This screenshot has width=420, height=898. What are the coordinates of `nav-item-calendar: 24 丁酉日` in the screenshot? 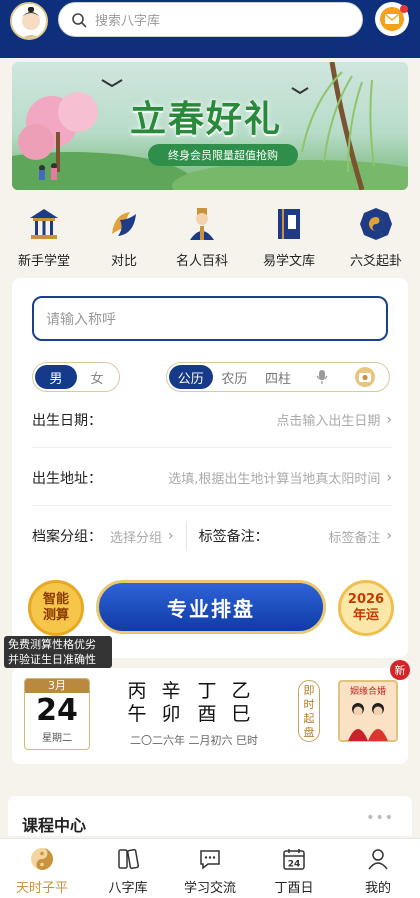 It's located at (294, 869).